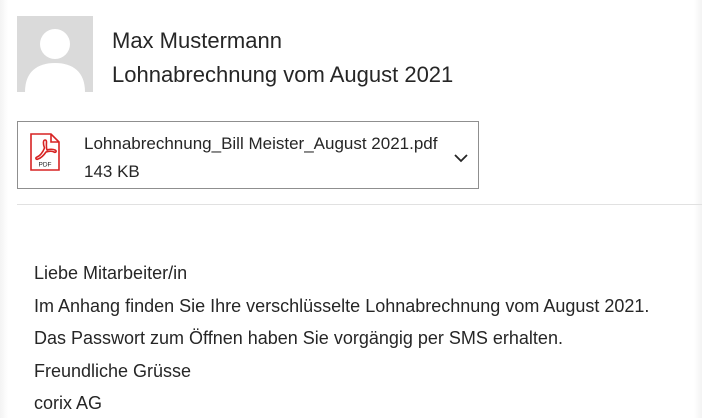 The image size is (702, 418). What do you see at coordinates (197, 41) in the screenshot?
I see `sender-name: Max Mustermann` at bounding box center [197, 41].